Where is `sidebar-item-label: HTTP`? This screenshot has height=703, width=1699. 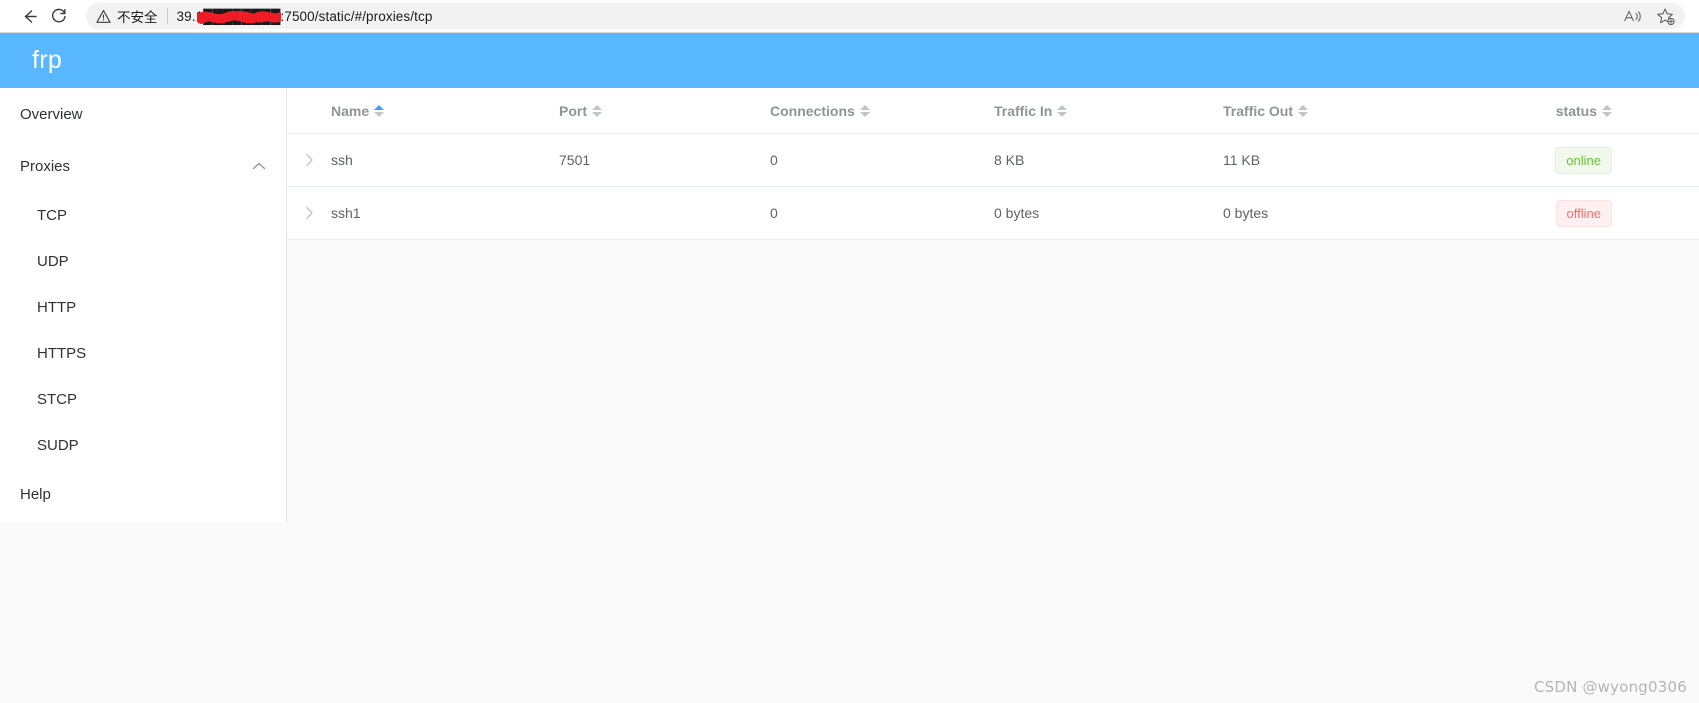
sidebar-item-label: HTTP is located at coordinates (57, 307).